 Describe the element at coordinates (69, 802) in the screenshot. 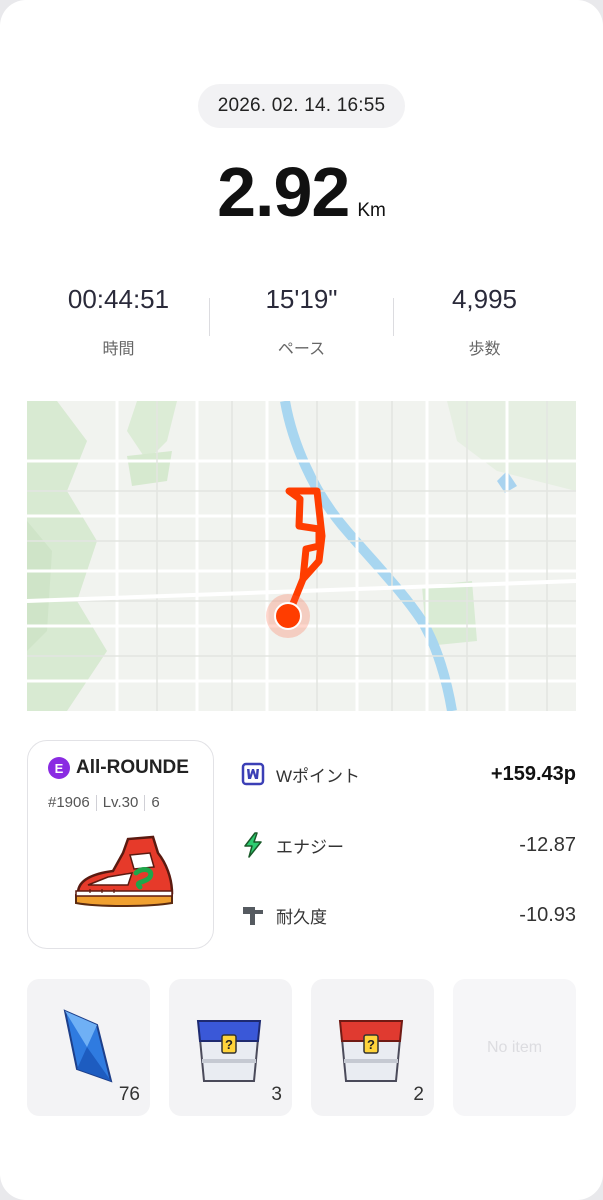

I see `sneaker-id: #1906` at that location.